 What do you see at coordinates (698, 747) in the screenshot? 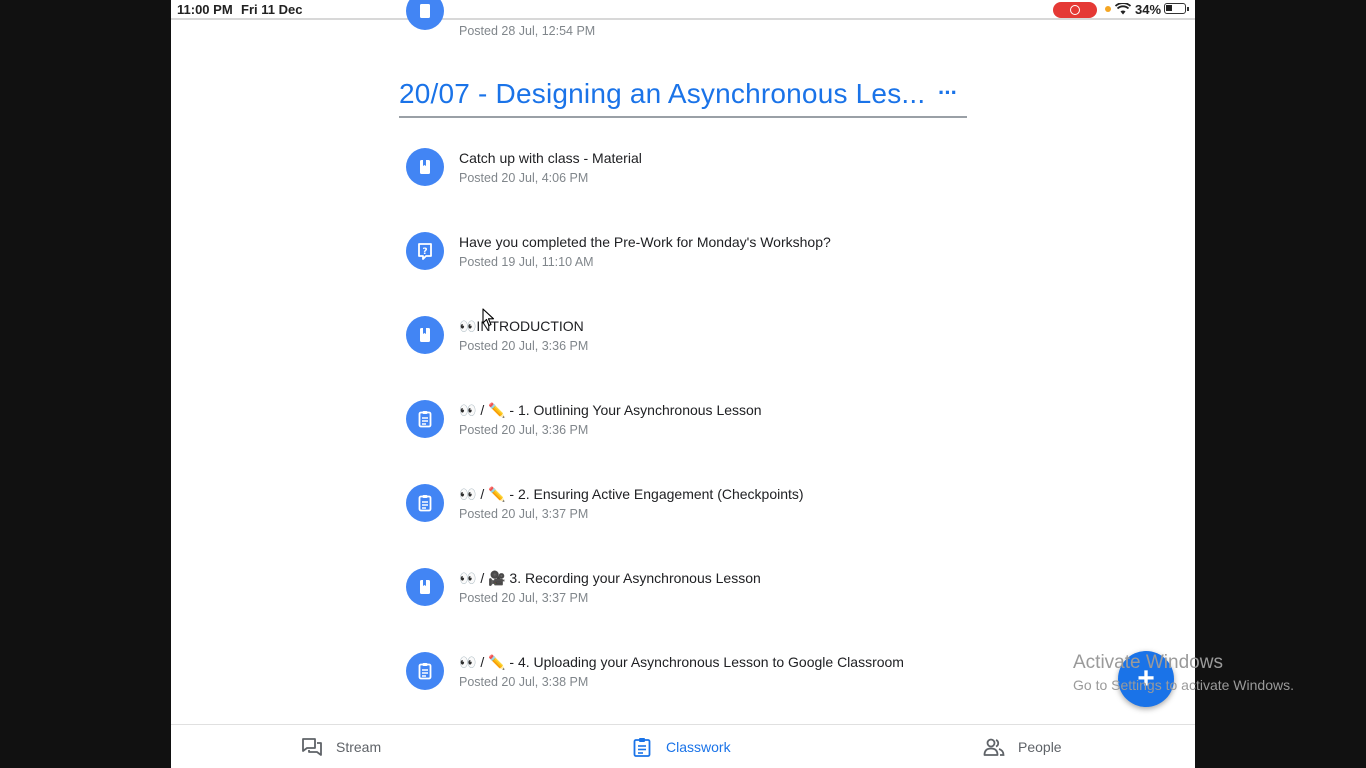
I see `tab-classwork-label: Classwork` at bounding box center [698, 747].